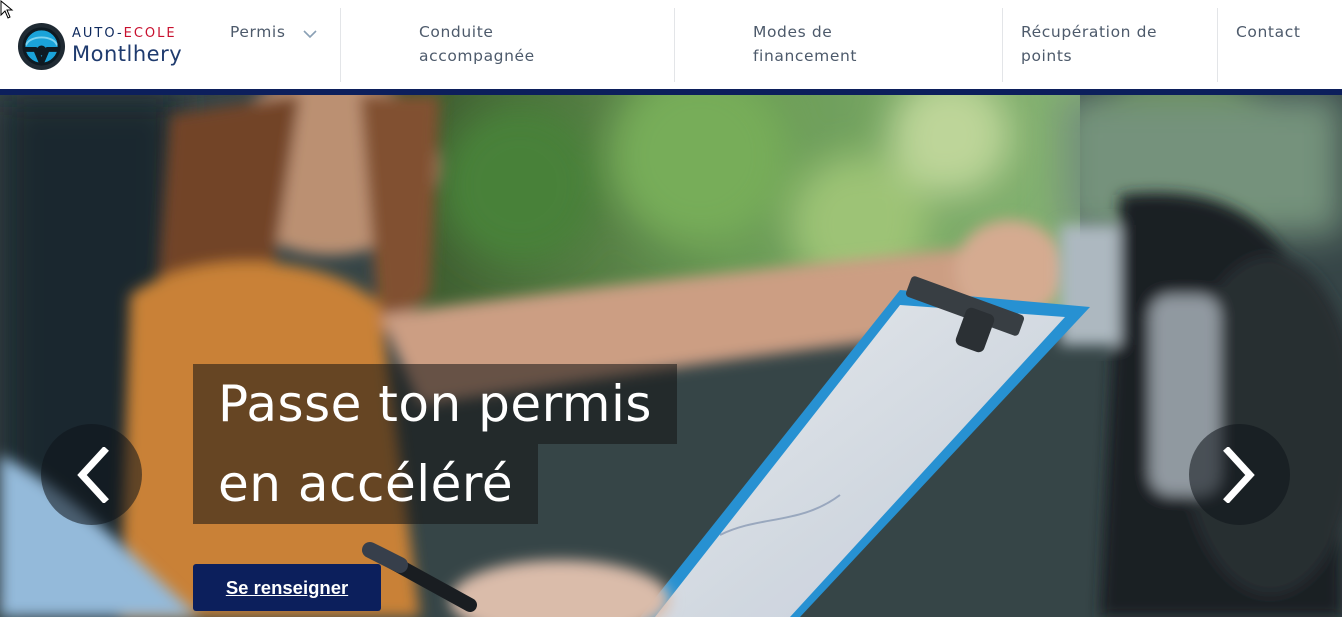 The image size is (1342, 617). What do you see at coordinates (41, 46) in the screenshot?
I see `steering-wheel-icon` at bounding box center [41, 46].